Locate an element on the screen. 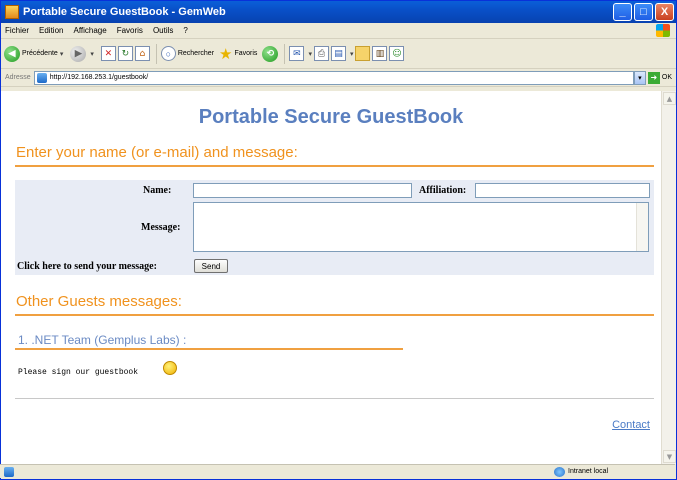 The height and width of the screenshot is (480, 677). enter-heading: Enter your name (or e-mail) and message: is located at coordinates (157, 152).